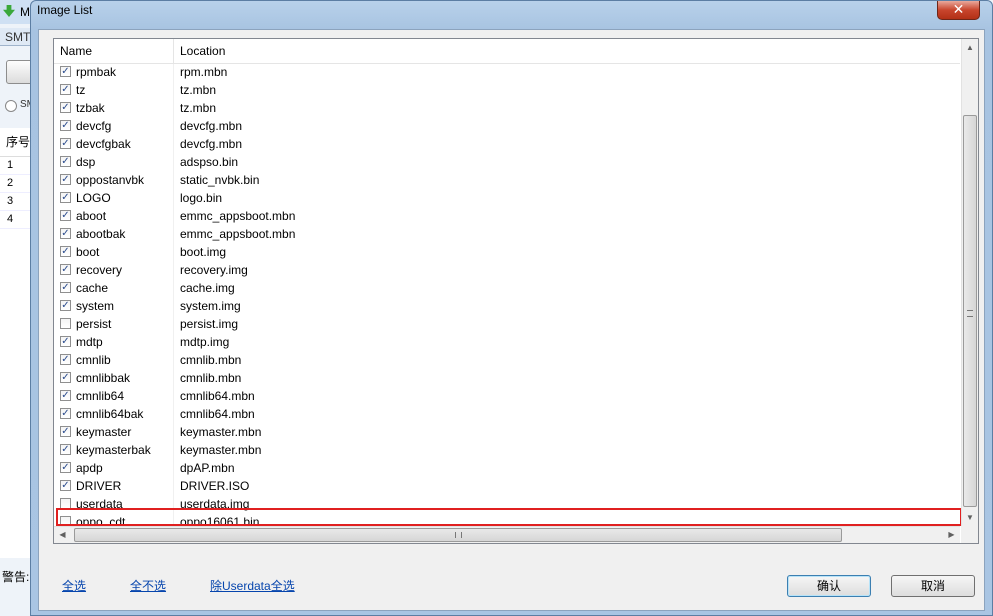 The image size is (993, 616). Describe the element at coordinates (81, 90) in the screenshot. I see `image-name: tz` at that location.